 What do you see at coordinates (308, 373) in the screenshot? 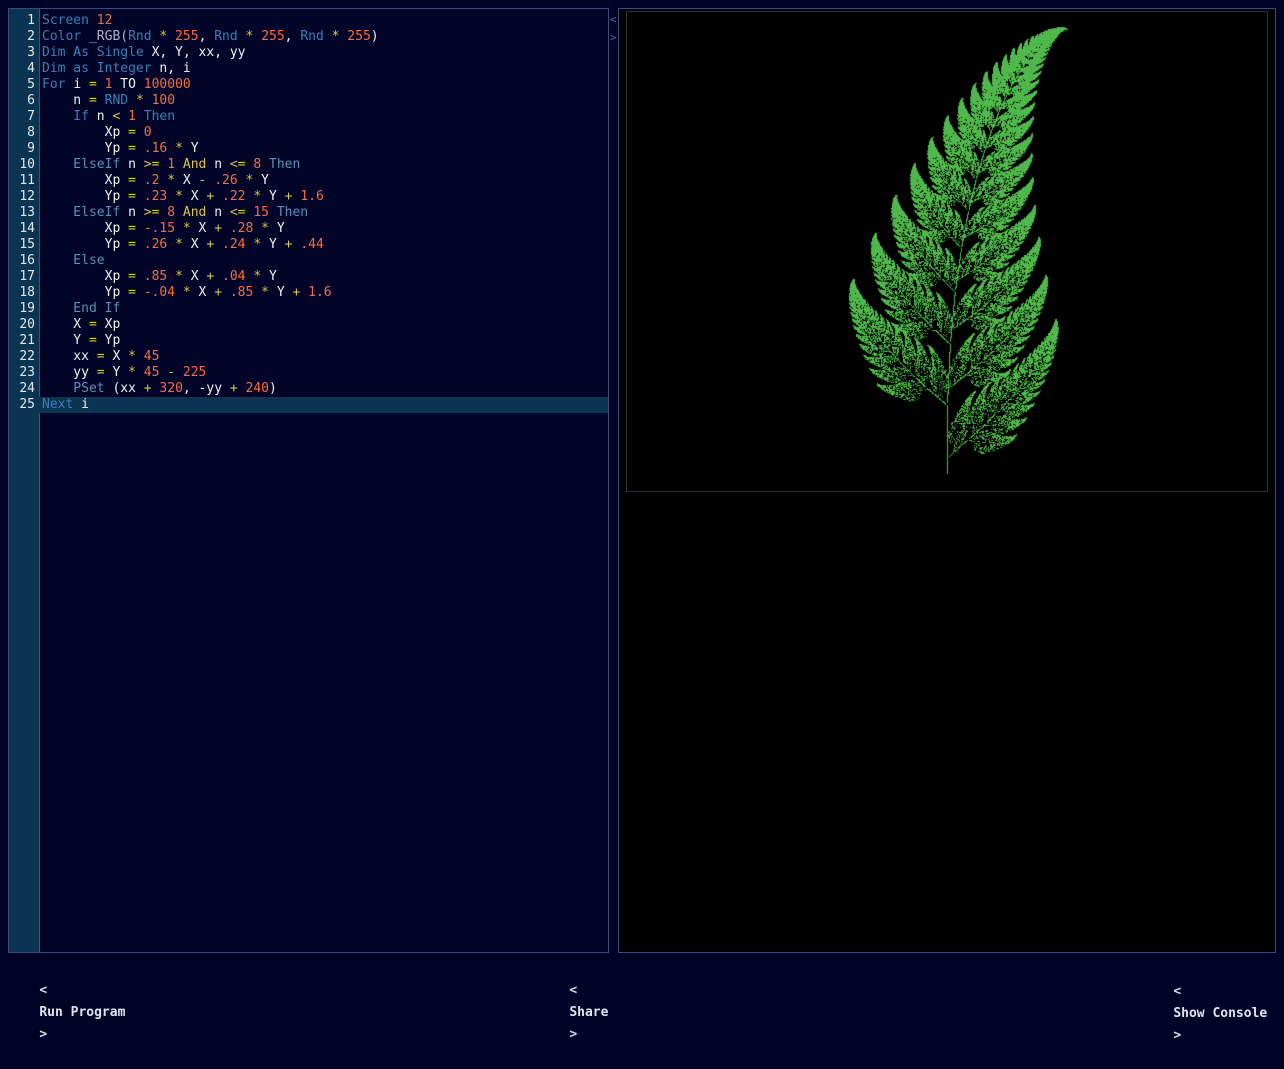
I see `code-line: 23 yy = Y * 45 - 225` at bounding box center [308, 373].